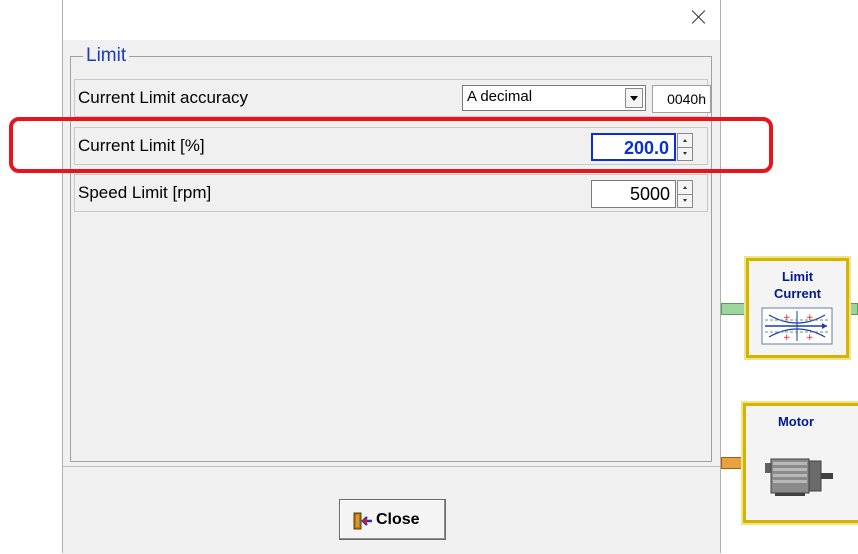 Image resolution: width=858 pixels, height=554 pixels. What do you see at coordinates (391, 193) in the screenshot?
I see `row-speed-limit: Speed Limit [rpm] 5000` at bounding box center [391, 193].